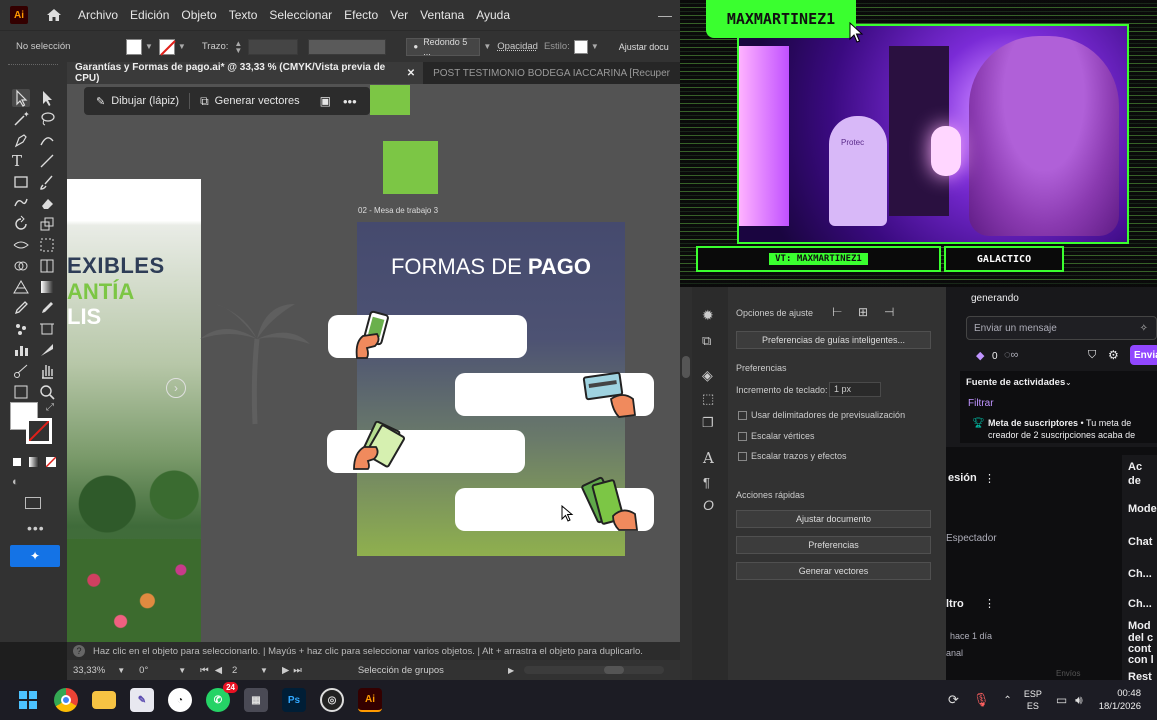 The height and width of the screenshot is (720, 1157). Describe the element at coordinates (399, 15) in the screenshot. I see `menu-ver: Ver` at that location.